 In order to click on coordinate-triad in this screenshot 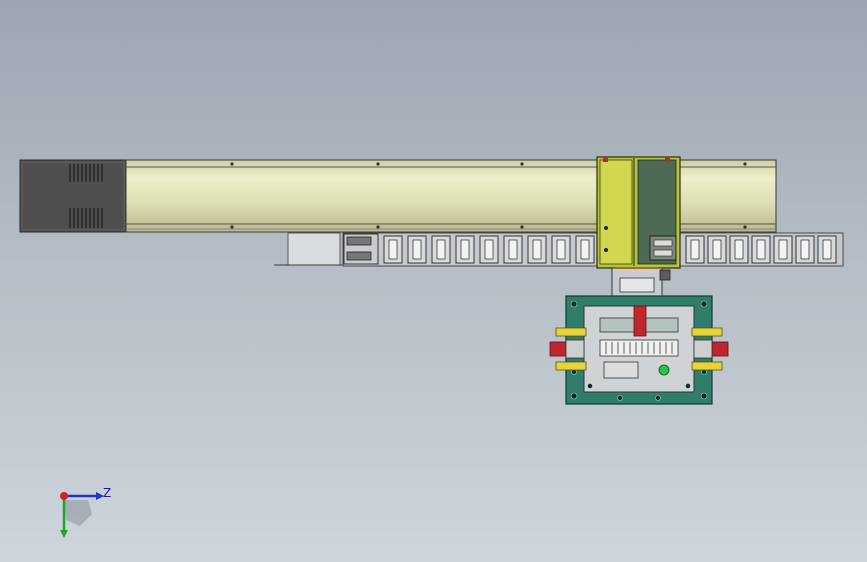, I will do `click(82, 515)`.